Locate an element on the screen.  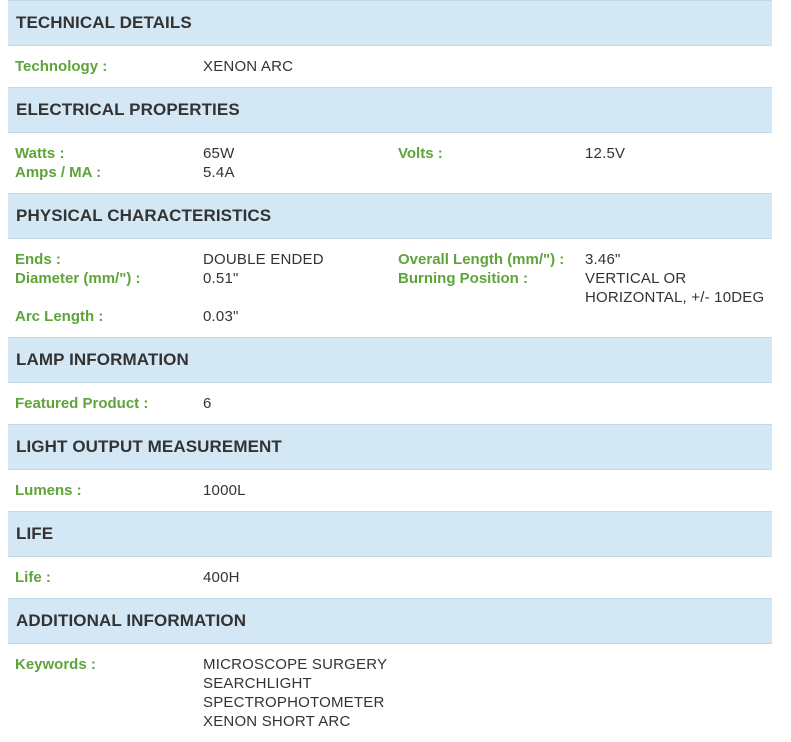
section-header-light-output-measurement: LIGHT OUTPUT MEASUREMENT is located at coordinates (390, 447).